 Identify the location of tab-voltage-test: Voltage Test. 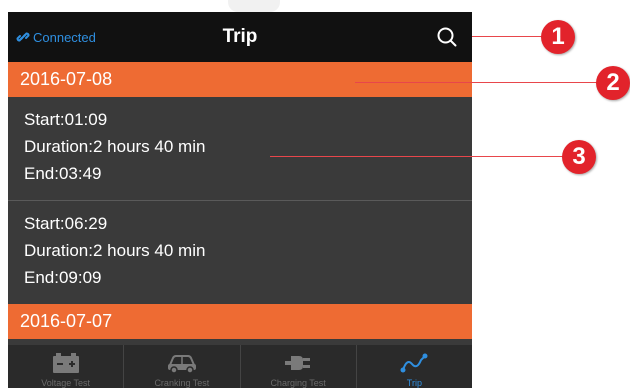
(66, 366).